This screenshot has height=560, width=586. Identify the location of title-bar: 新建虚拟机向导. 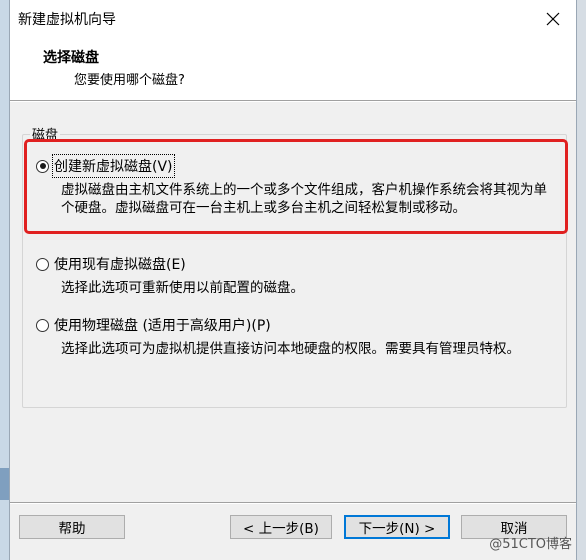
(293, 18).